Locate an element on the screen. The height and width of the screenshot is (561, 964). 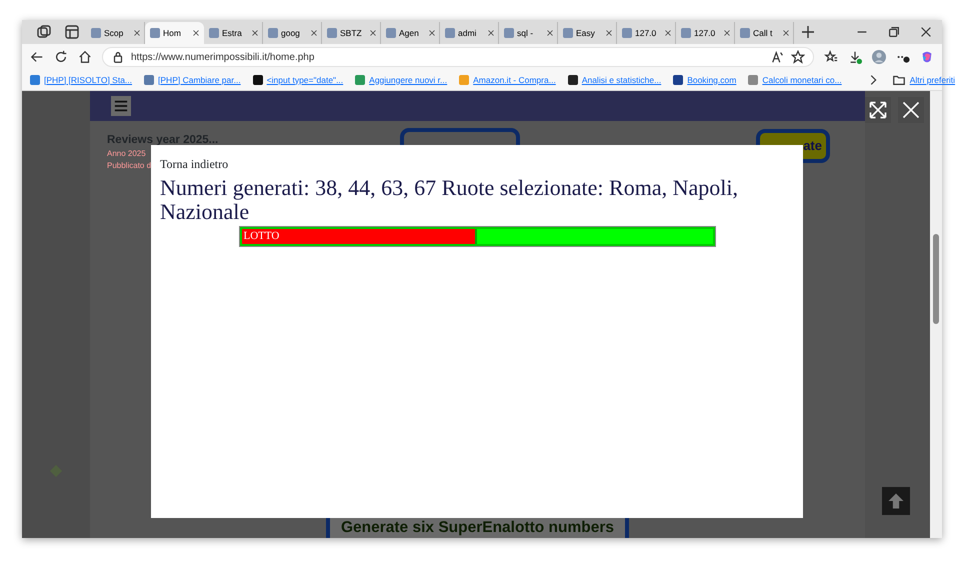
read-aloud-icon is located at coordinates (778, 57).